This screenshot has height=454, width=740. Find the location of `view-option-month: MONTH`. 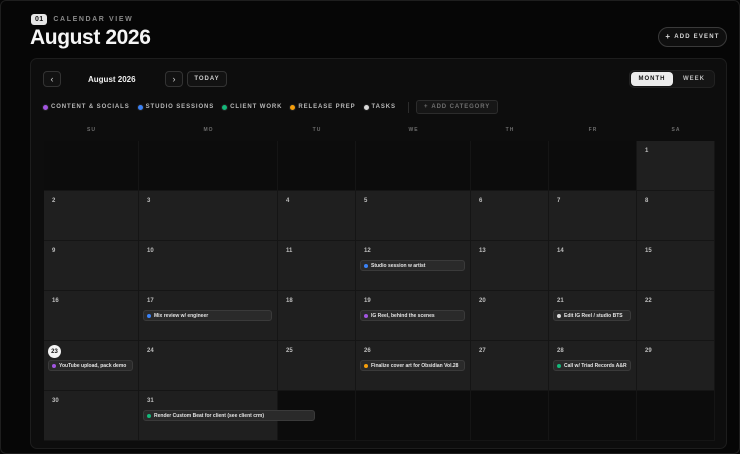

view-option-month: MONTH is located at coordinates (652, 79).